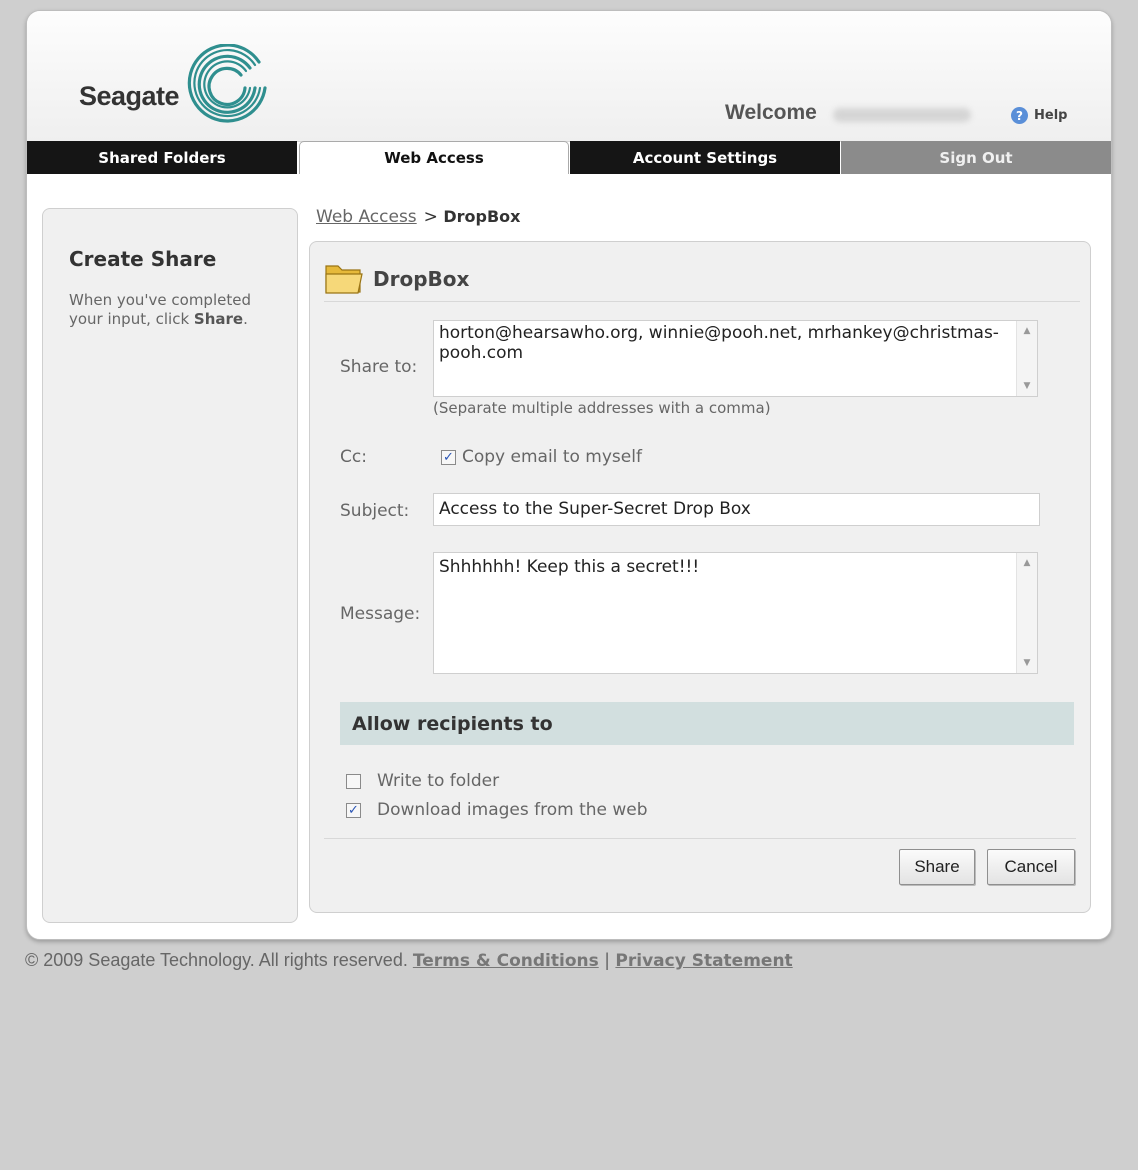  Describe the element at coordinates (379, 367) in the screenshot. I see `share-to-label: Share to:` at that location.